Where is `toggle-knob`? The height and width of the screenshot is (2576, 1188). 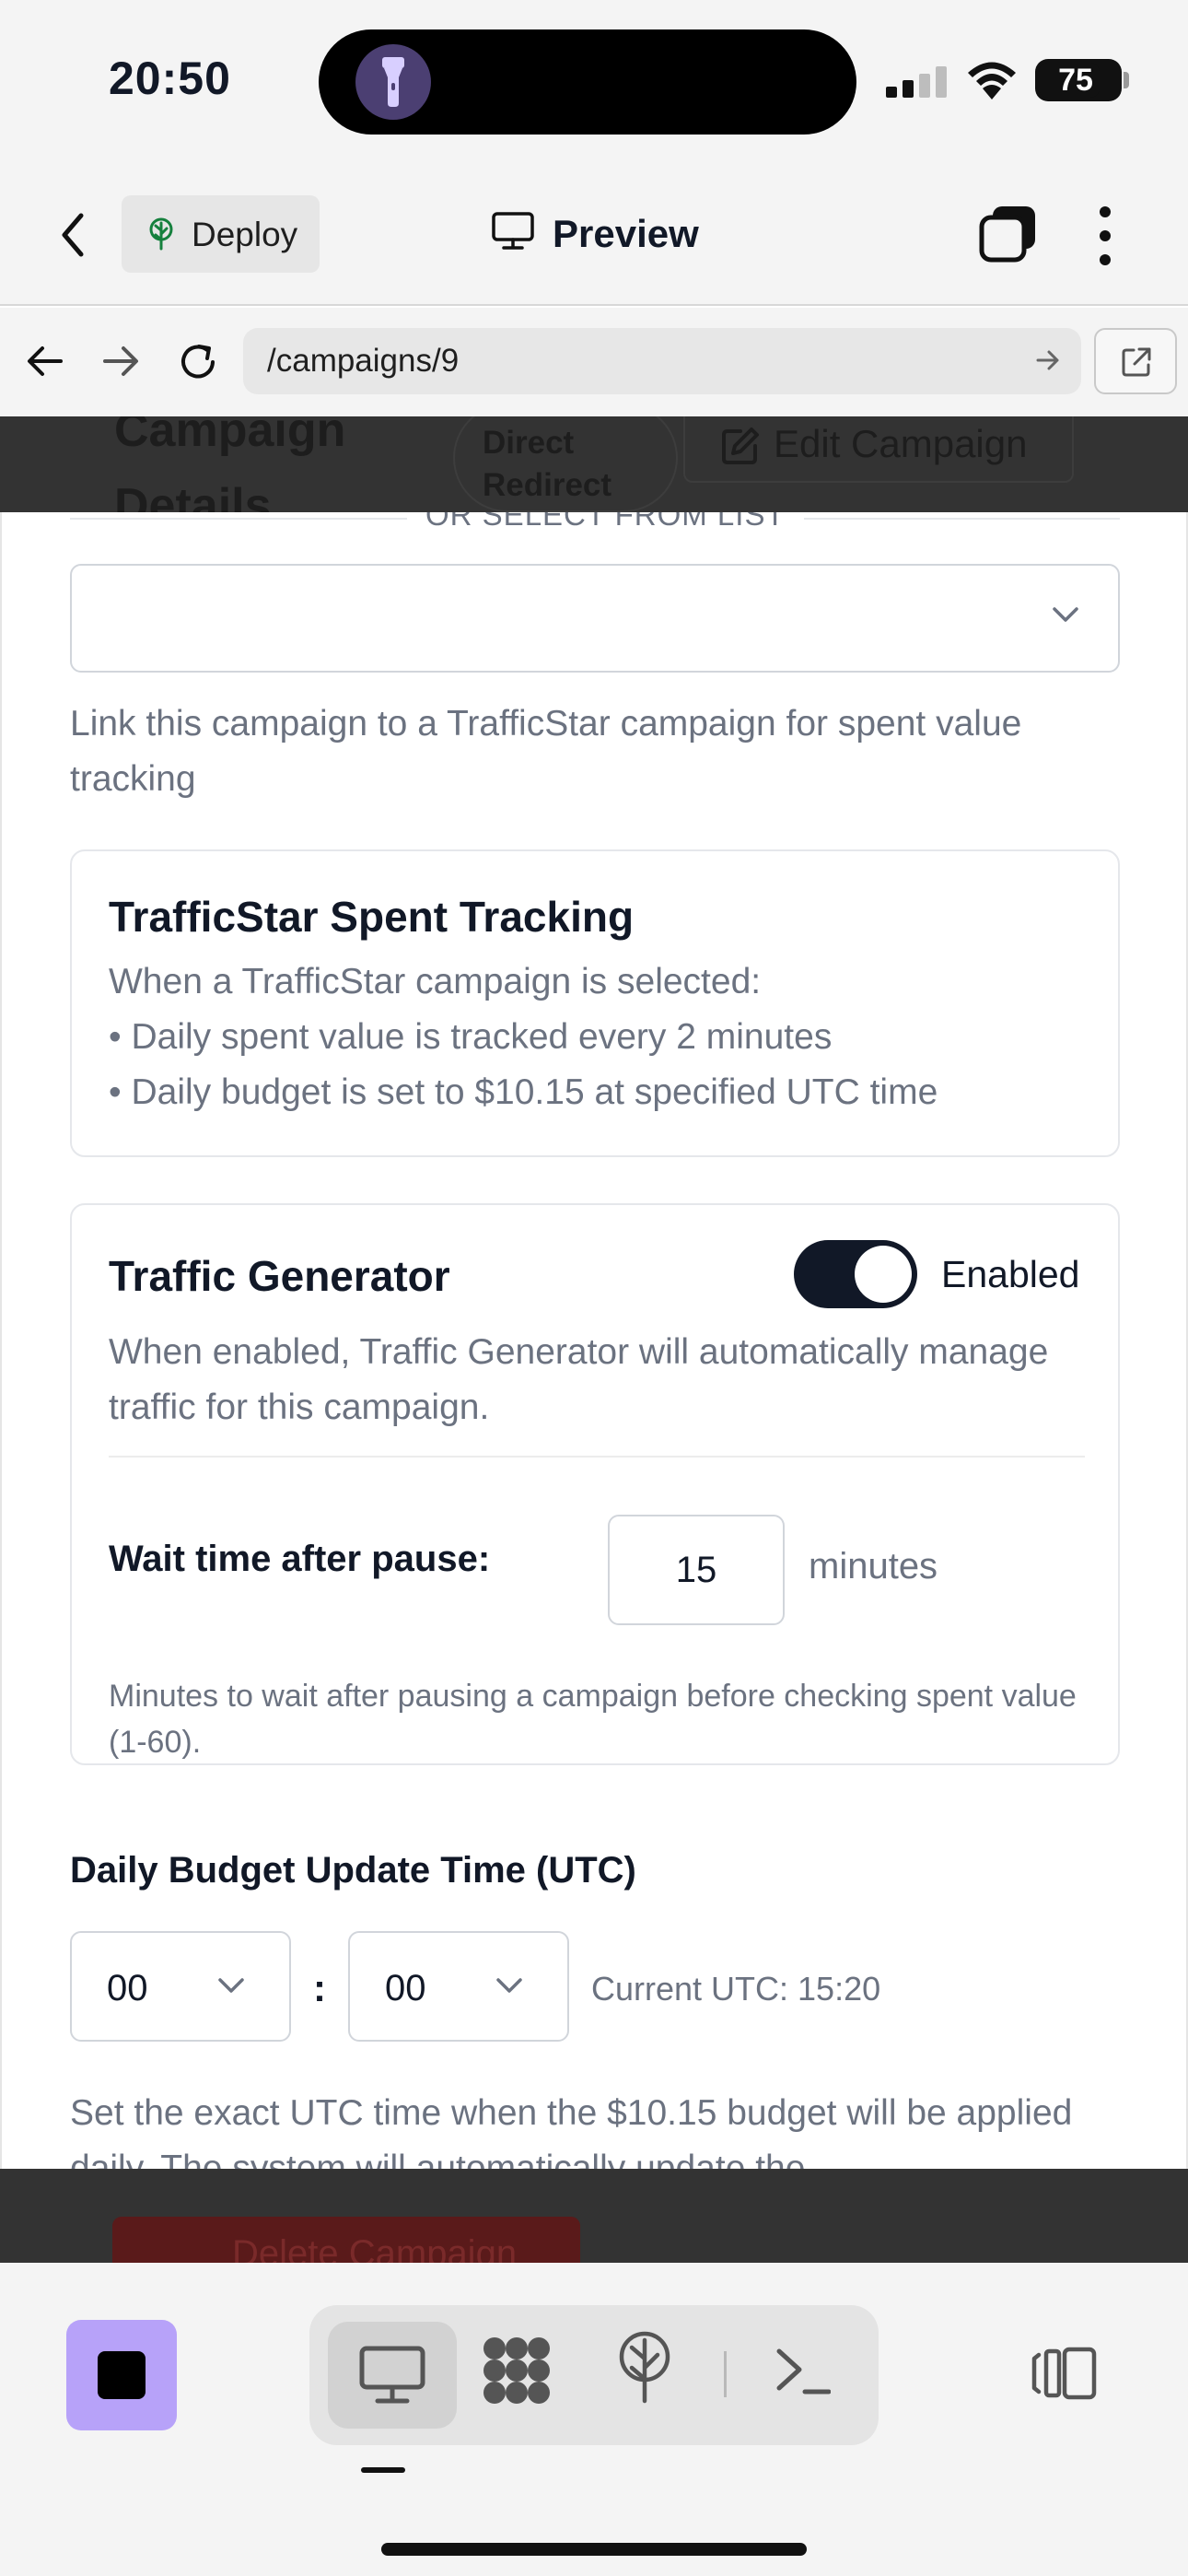 toggle-knob is located at coordinates (883, 1275).